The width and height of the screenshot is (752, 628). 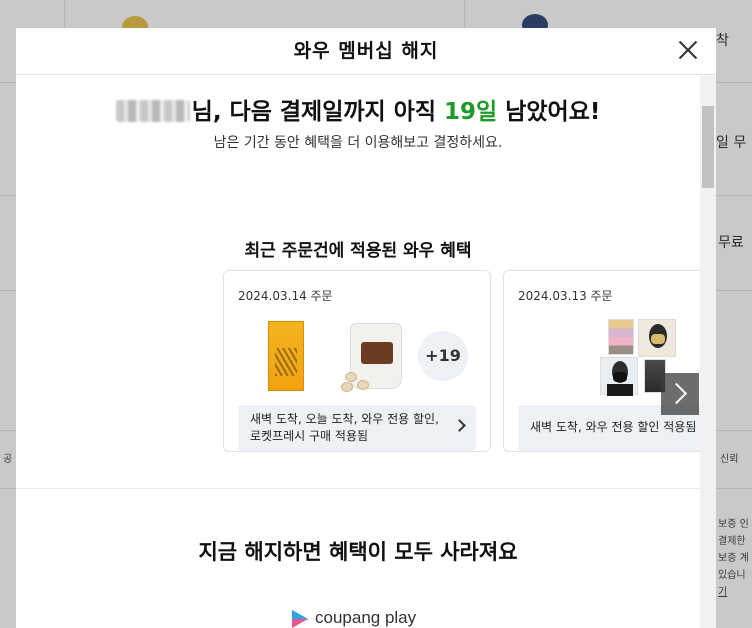 What do you see at coordinates (729, 459) in the screenshot?
I see `bg-text: 신뢰` at bounding box center [729, 459].